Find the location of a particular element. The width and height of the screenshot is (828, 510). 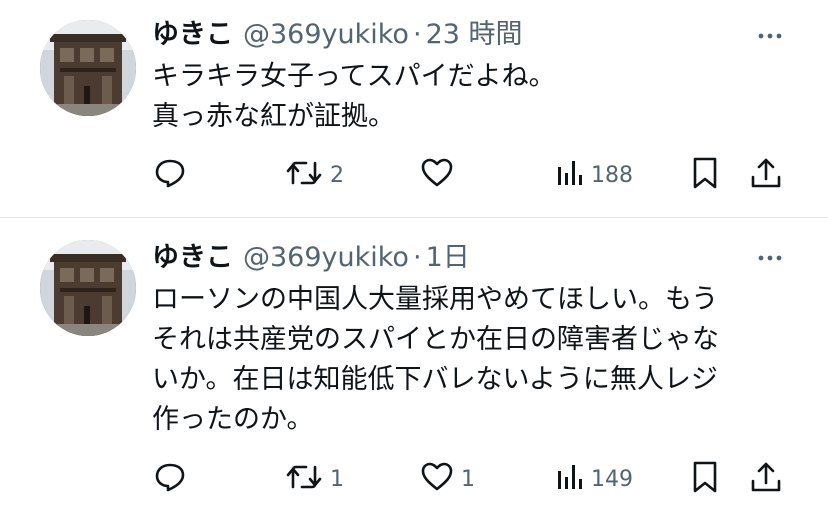

timestamp: 23 時間 is located at coordinates (474, 35).